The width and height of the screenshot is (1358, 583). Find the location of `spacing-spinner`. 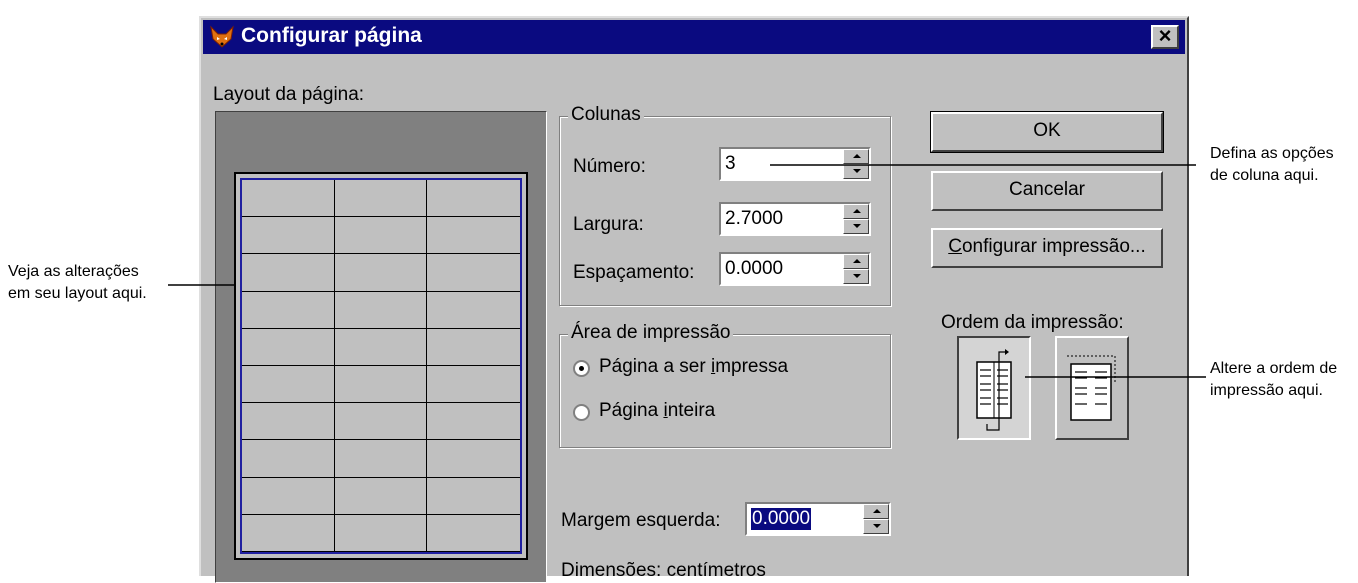

spacing-spinner is located at coordinates (795, 269).